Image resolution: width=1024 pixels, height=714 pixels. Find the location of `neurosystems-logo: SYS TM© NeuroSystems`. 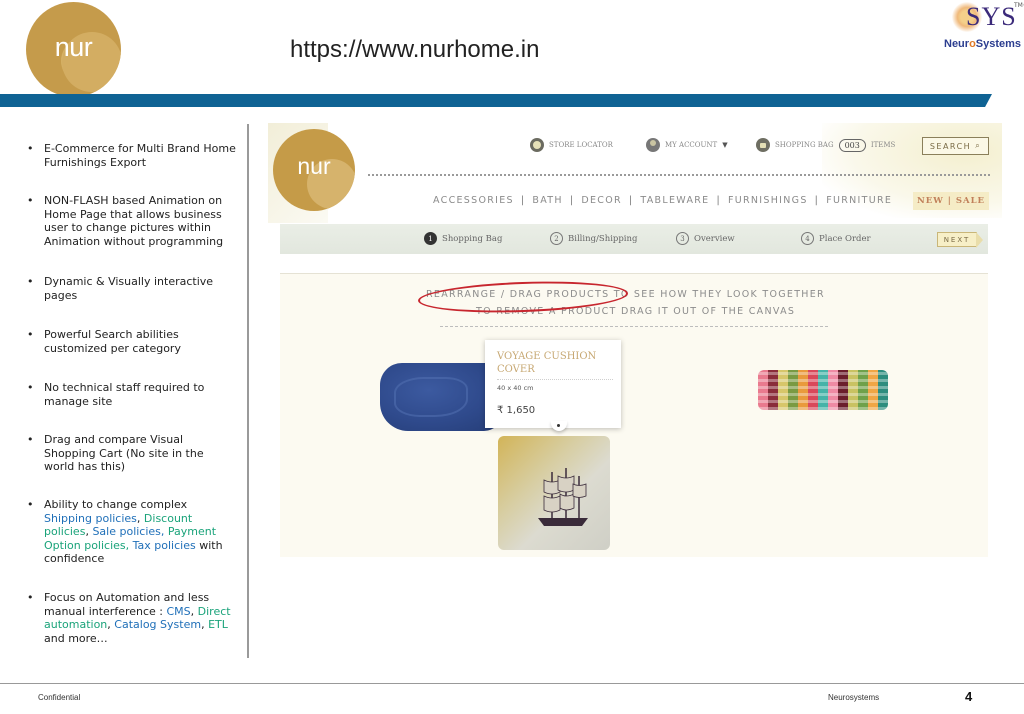

neurosystems-logo: SYS TM© NeuroSystems is located at coordinates (982, 28).